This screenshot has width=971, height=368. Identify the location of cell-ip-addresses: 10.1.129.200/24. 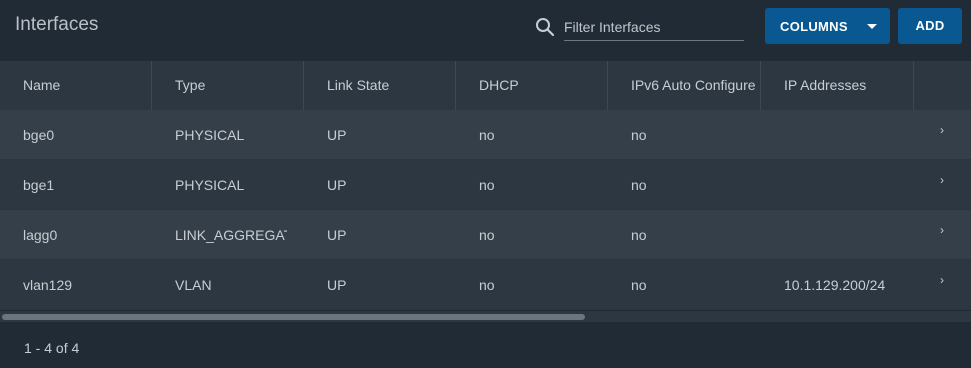
(835, 285).